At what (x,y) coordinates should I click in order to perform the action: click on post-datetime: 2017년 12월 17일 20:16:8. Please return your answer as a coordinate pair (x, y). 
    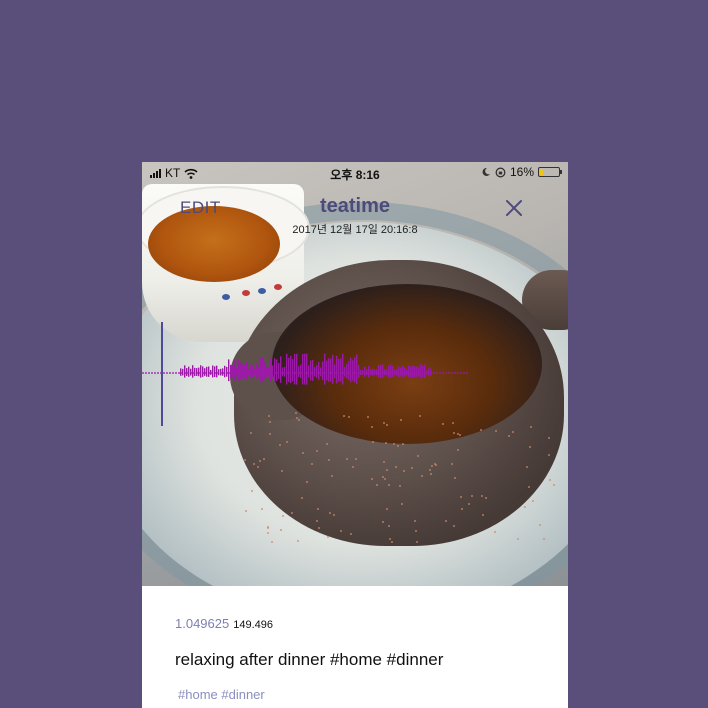
    Looking at the image, I should click on (355, 230).